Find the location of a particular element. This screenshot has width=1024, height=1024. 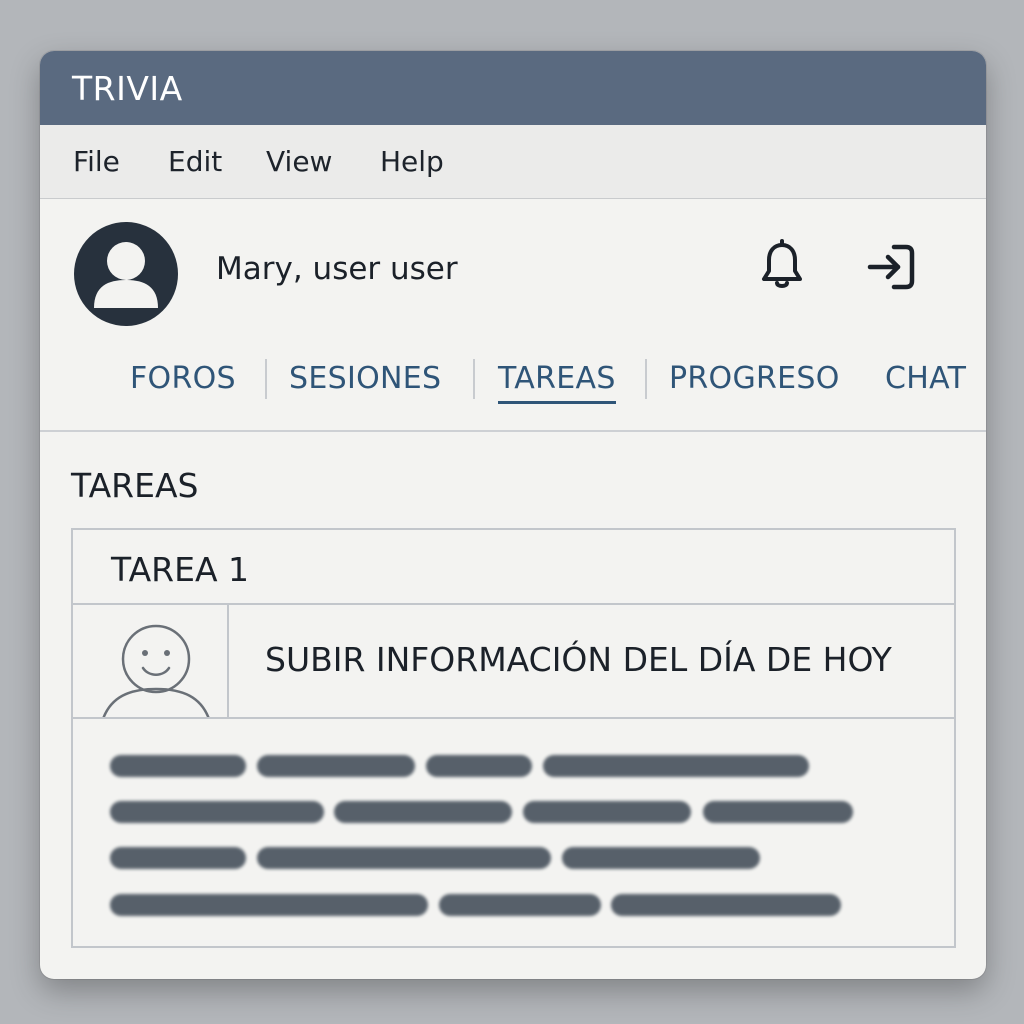

tab-sesiones: SESIONES is located at coordinates (365, 379).